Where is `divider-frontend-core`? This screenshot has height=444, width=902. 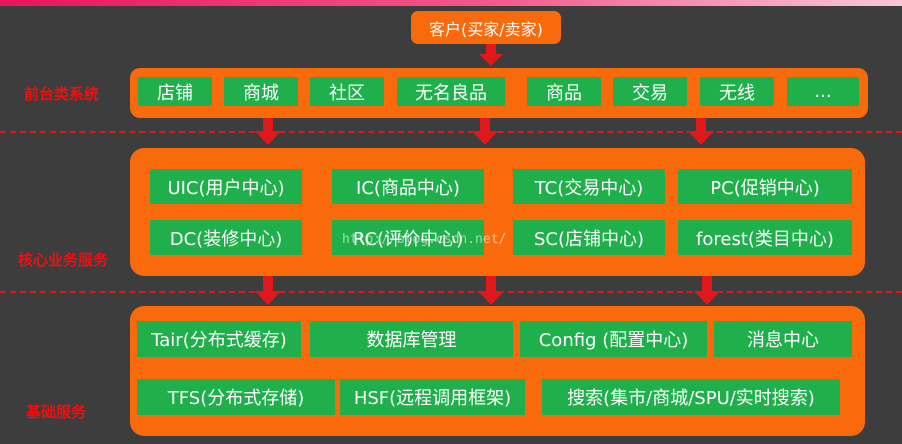 divider-frontend-core is located at coordinates (451, 132).